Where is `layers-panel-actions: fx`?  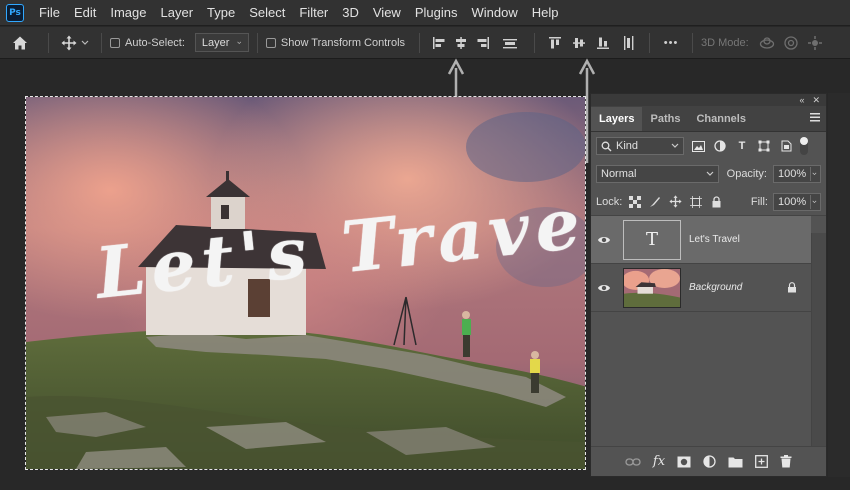 layers-panel-actions: fx is located at coordinates (708, 461).